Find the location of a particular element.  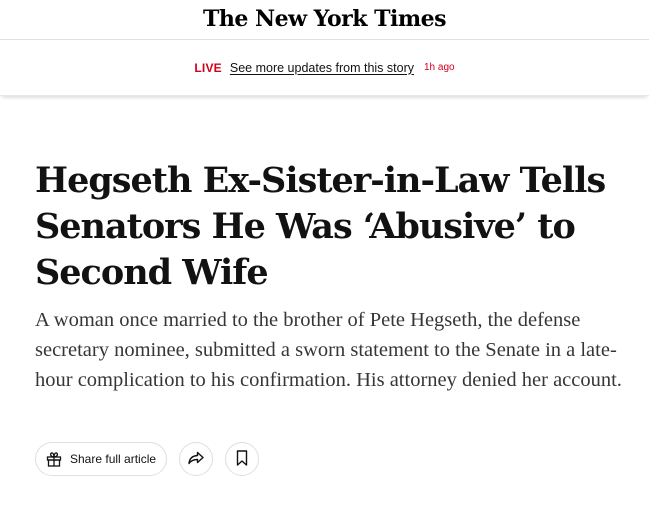

nyt-logo: The New York Times is located at coordinates (325, 19).